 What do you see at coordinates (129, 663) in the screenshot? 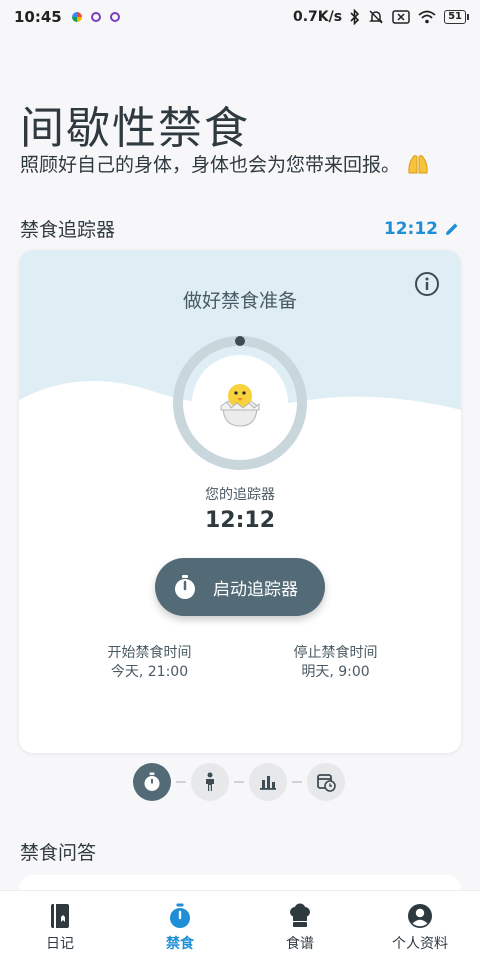
I see `start-time-block: 开始禁食时间 今天, 21:00` at bounding box center [129, 663].